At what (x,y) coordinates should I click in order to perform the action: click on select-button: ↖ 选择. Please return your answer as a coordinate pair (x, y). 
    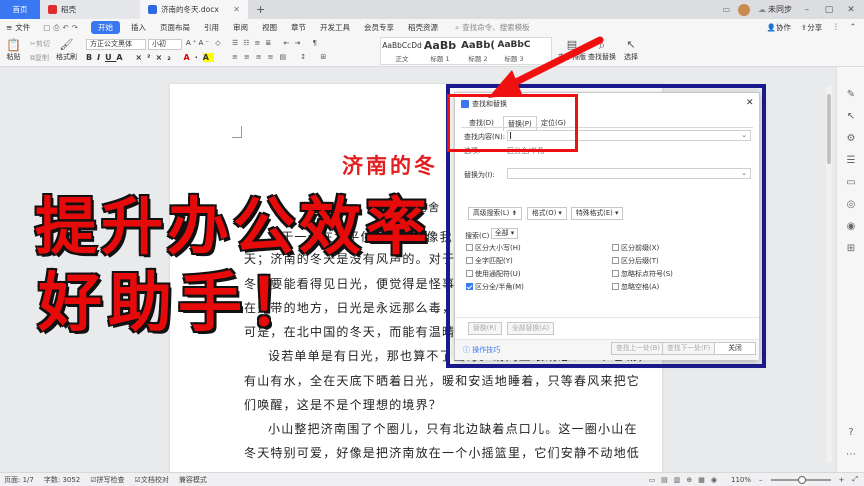
    Looking at the image, I should click on (631, 50).